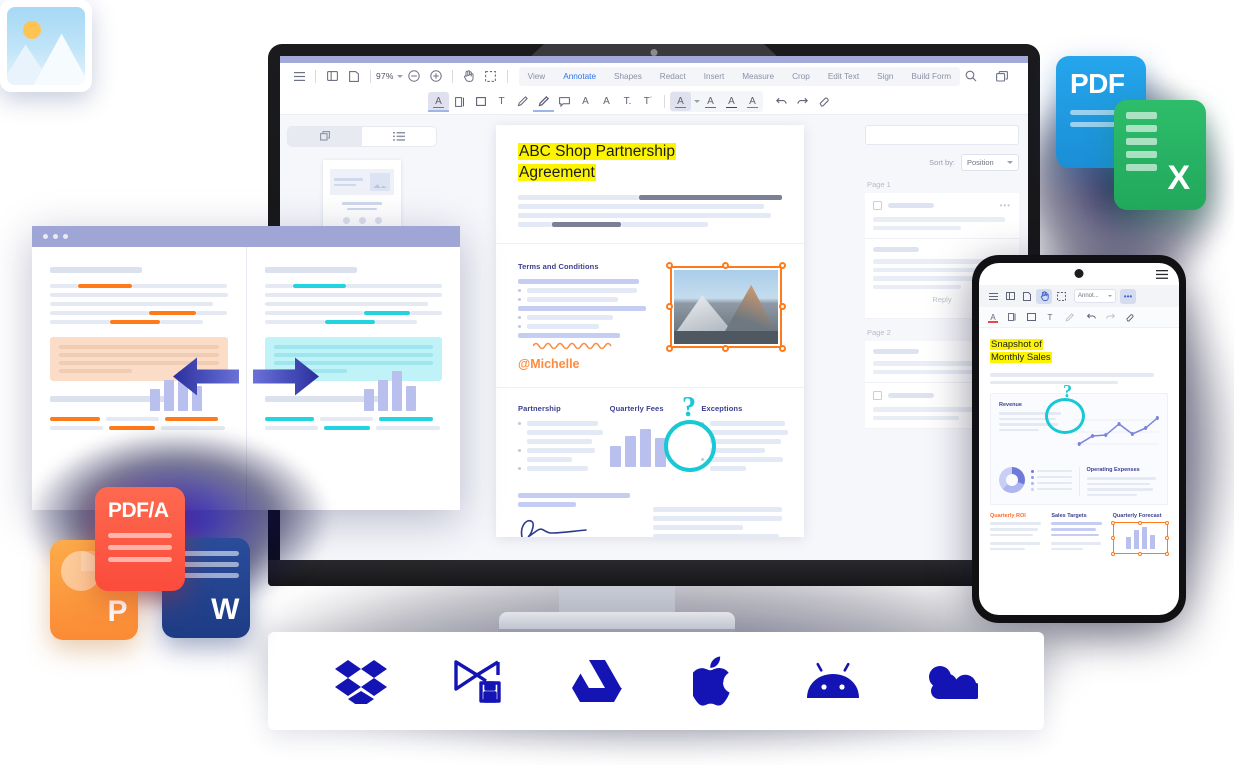 This screenshot has height=765, width=1234. Describe the element at coordinates (45, 236) in the screenshot. I see `window-close-icon` at that location.